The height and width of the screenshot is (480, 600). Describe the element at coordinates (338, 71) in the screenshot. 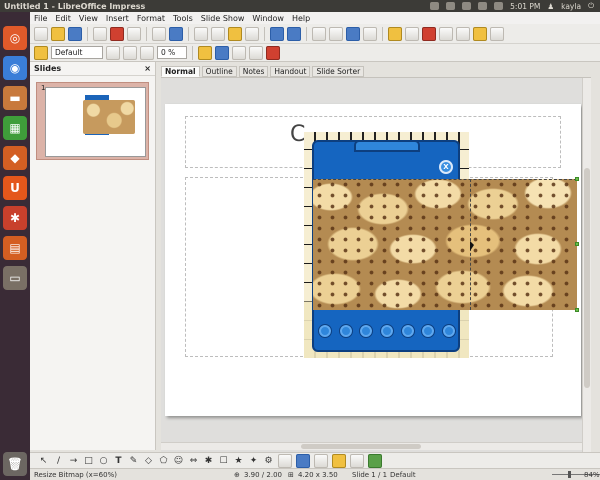

I see `tab-slide-sorter: Slide Sorter` at that location.